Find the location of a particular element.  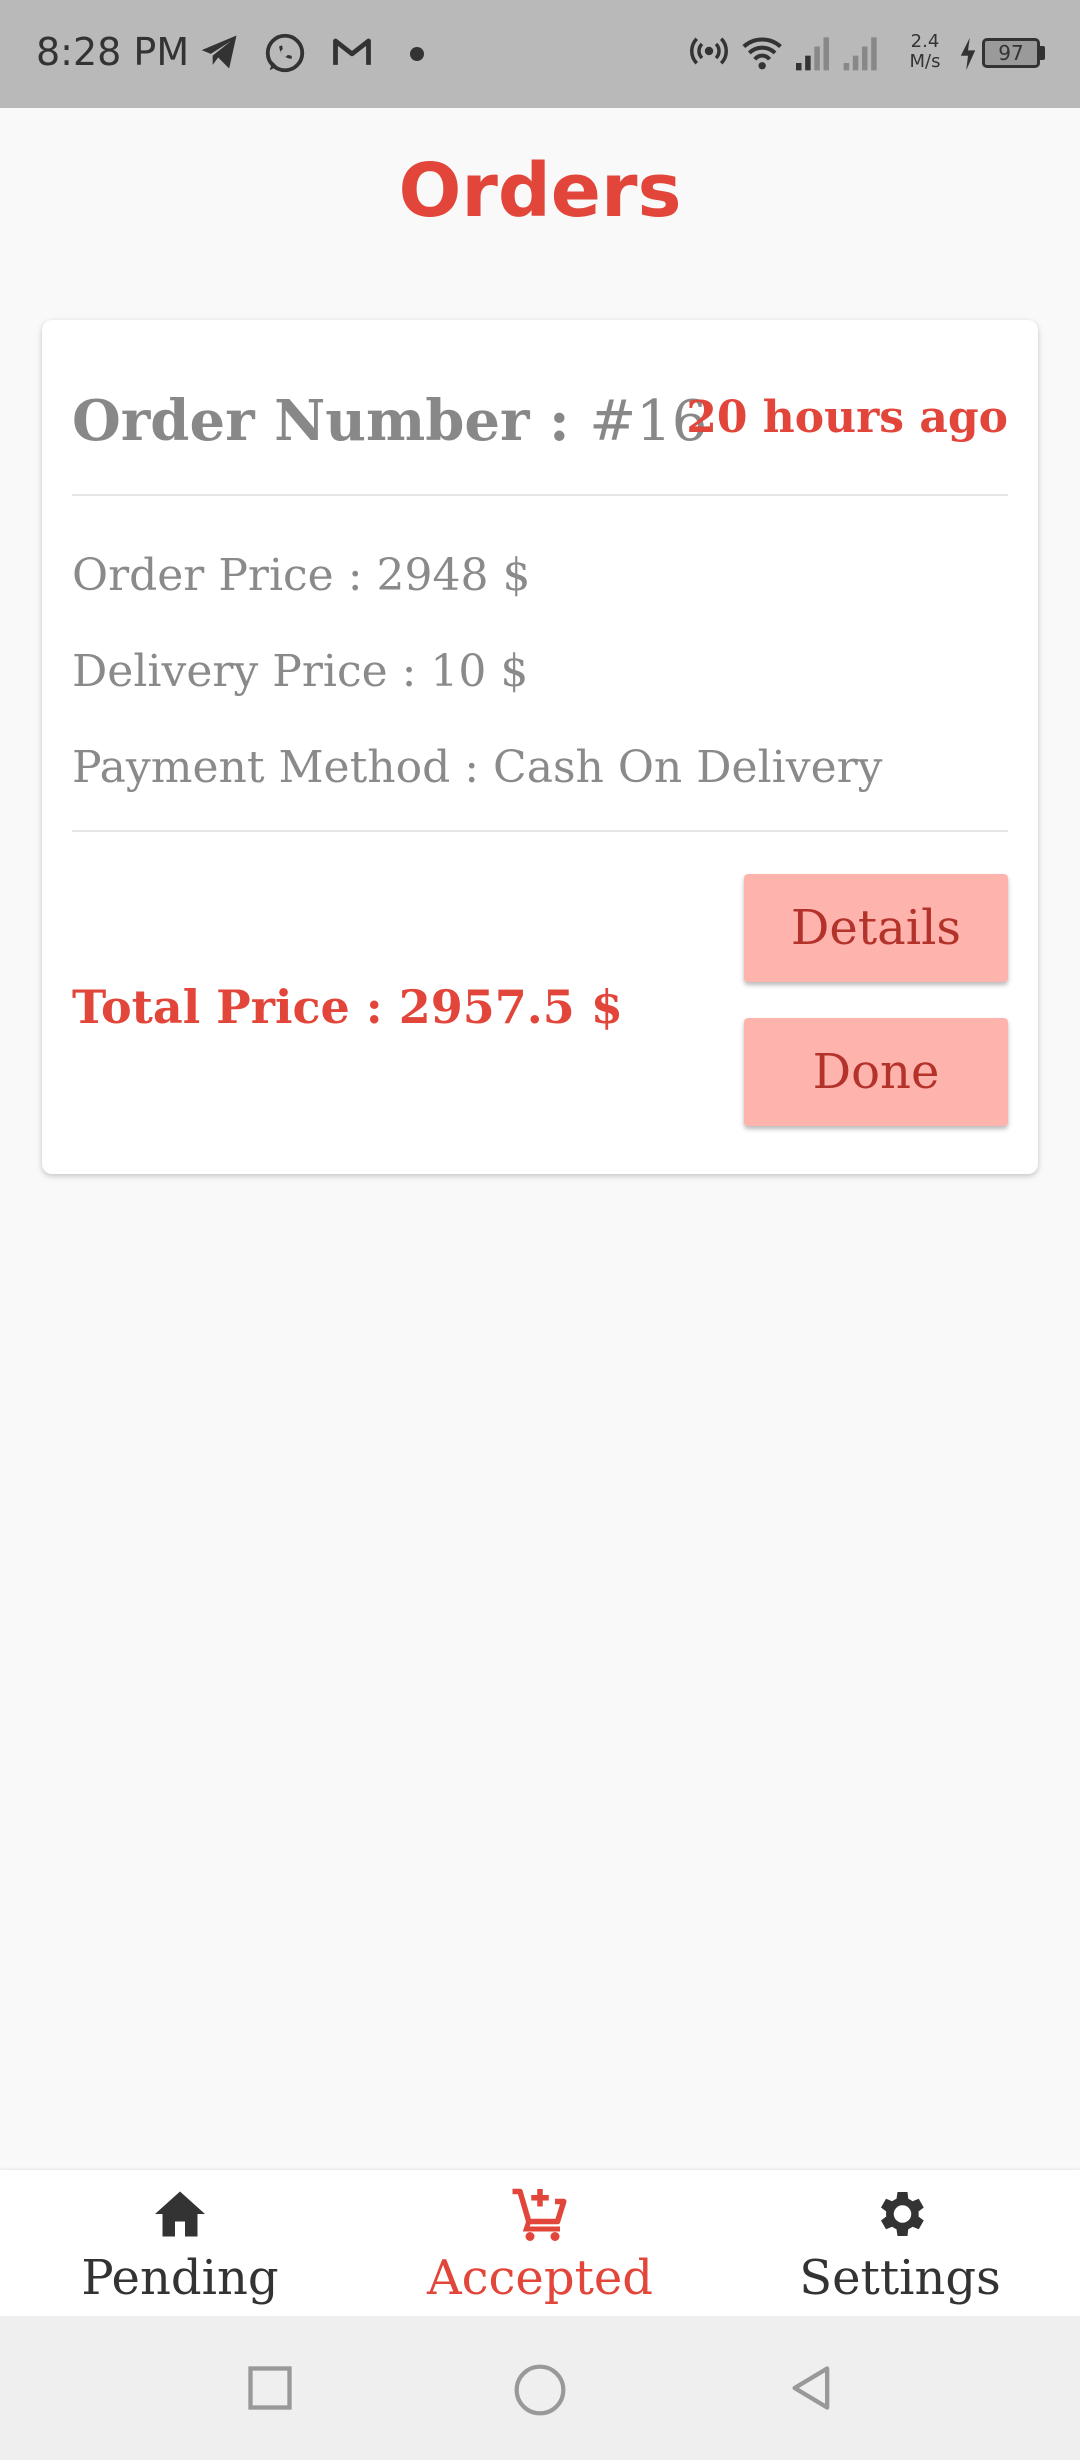

bottom-nav: Pending Accepted Settings is located at coordinates (540, 2243).